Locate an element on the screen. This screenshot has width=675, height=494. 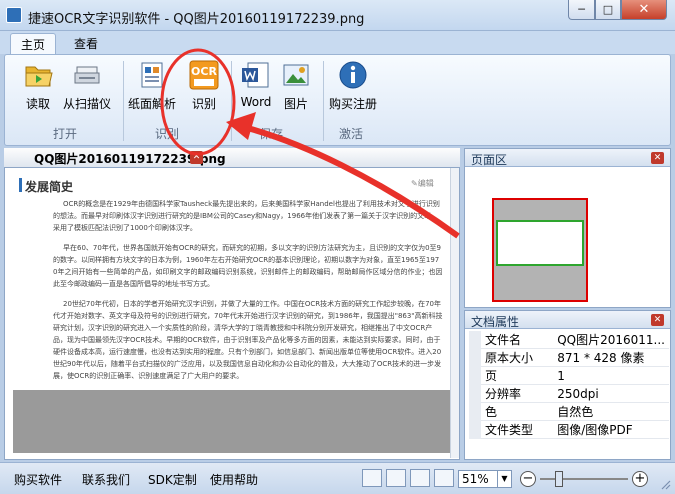
property-row: 原本大小 871 * 428 像素 is located at coordinates (568, 357).